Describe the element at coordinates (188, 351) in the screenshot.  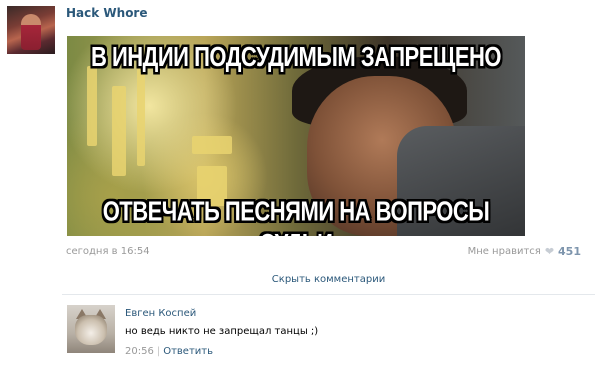
I see `reply-button: Ответить` at that location.